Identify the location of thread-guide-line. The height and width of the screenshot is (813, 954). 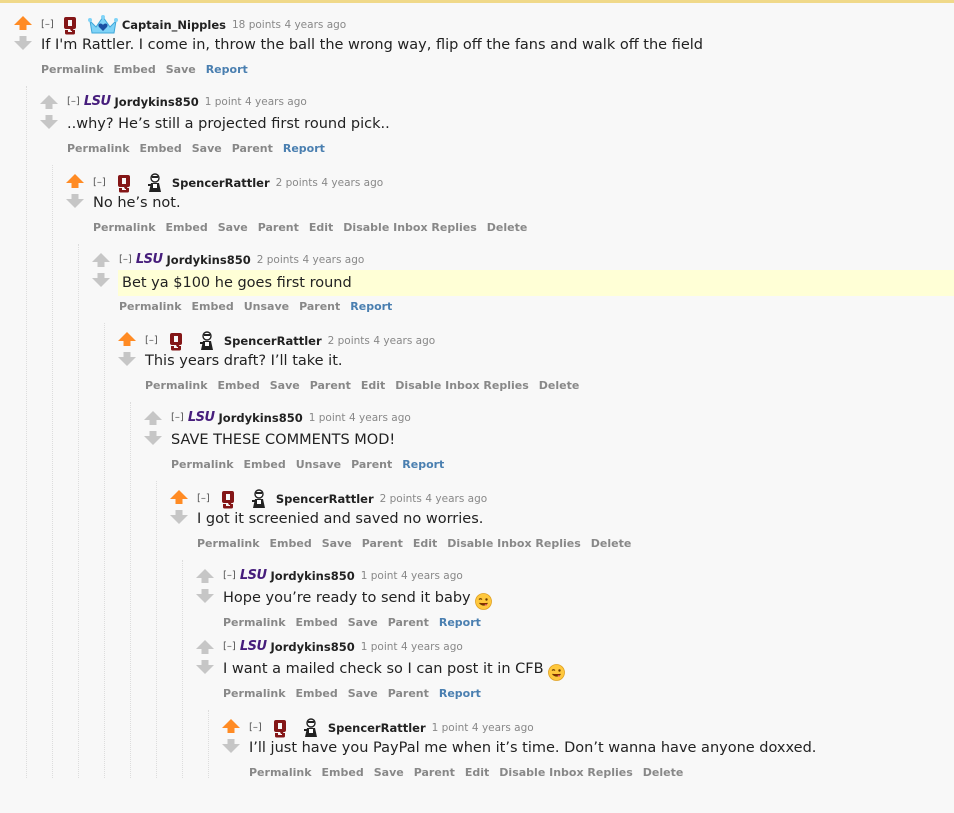
(182, 669).